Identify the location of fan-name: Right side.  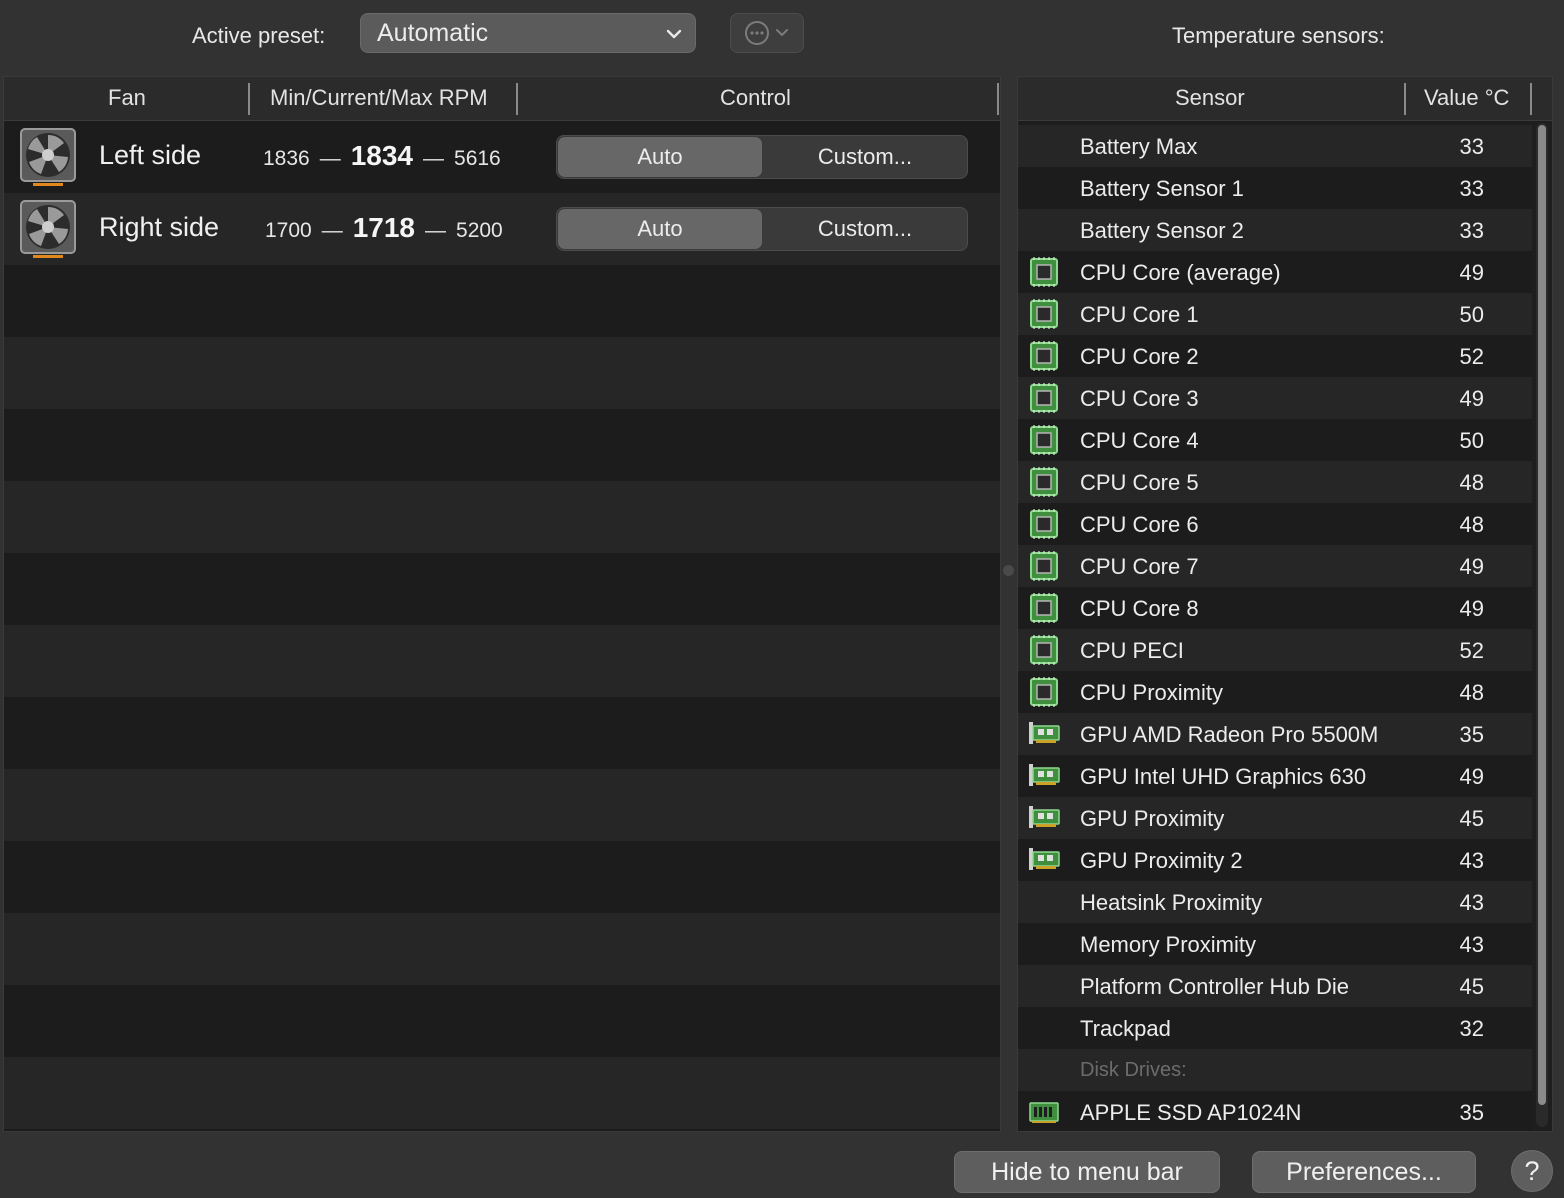
(159, 227).